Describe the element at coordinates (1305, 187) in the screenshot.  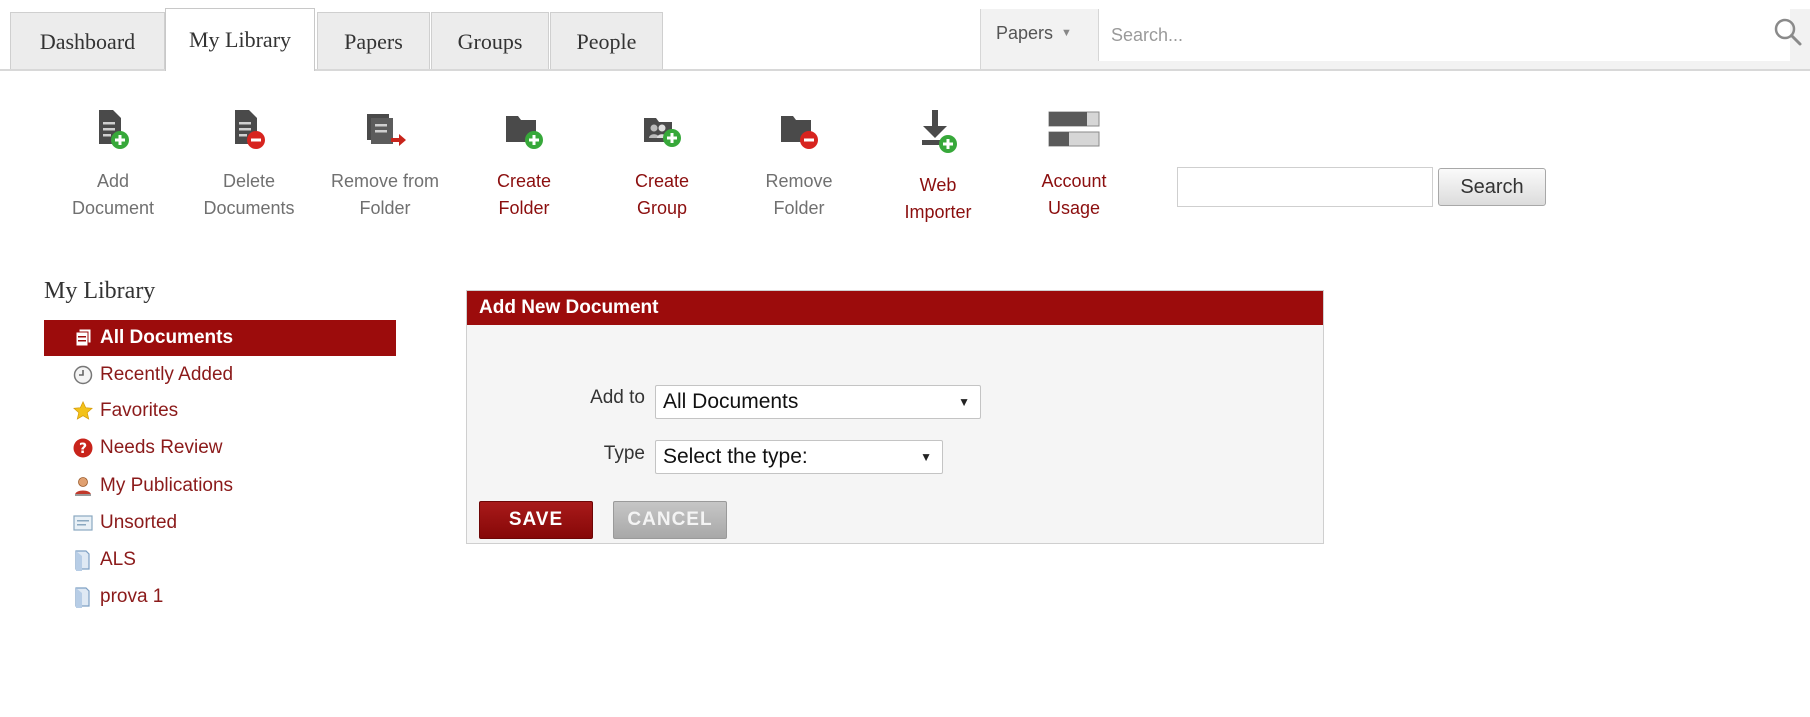
I see `library-search-input` at that location.